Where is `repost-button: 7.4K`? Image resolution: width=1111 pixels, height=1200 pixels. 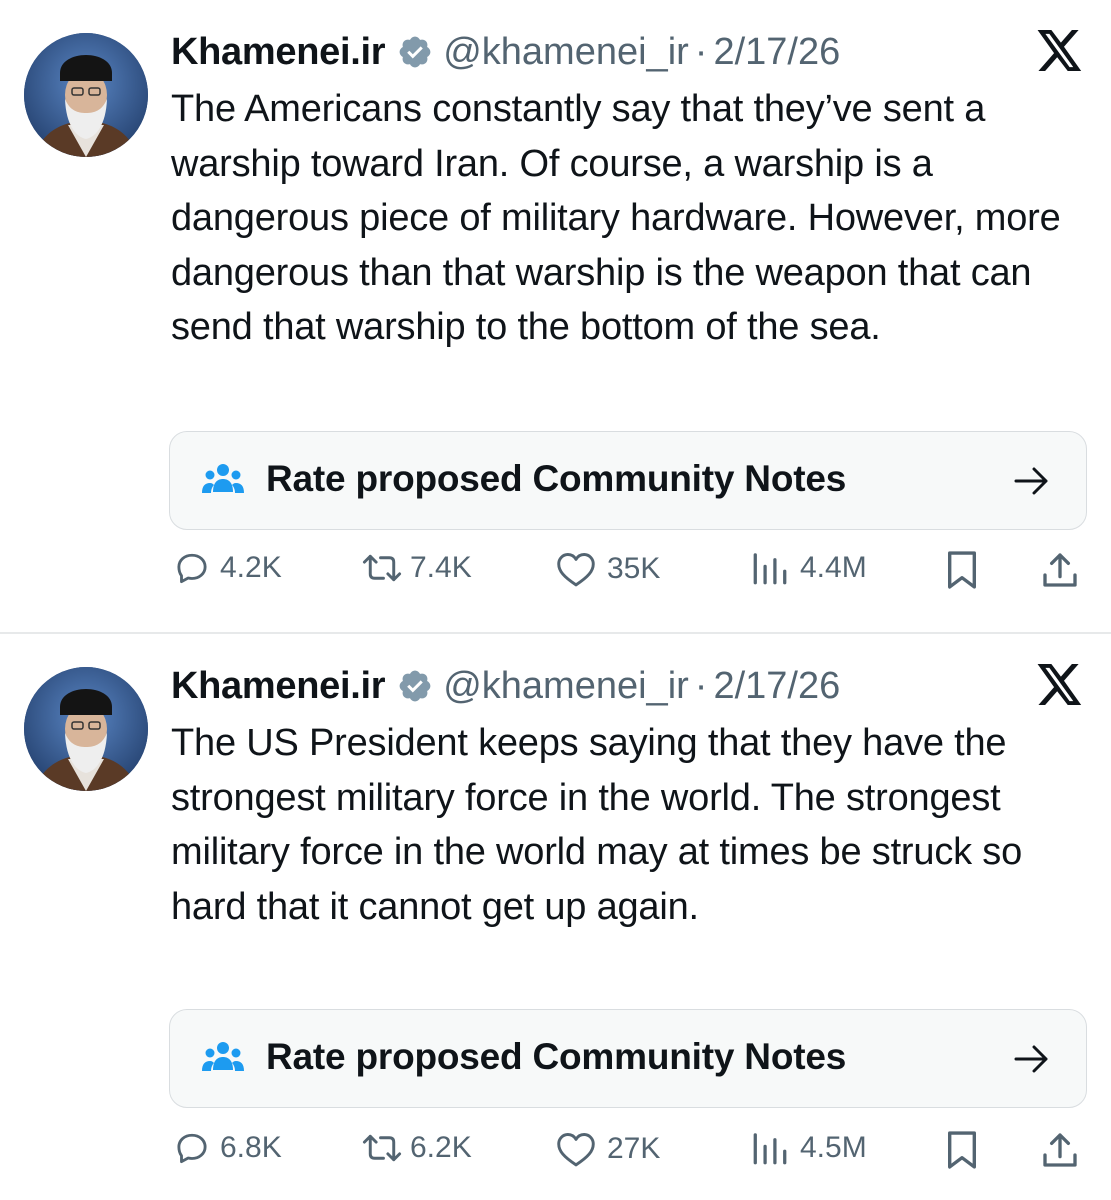 repost-button: 7.4K is located at coordinates (416, 568).